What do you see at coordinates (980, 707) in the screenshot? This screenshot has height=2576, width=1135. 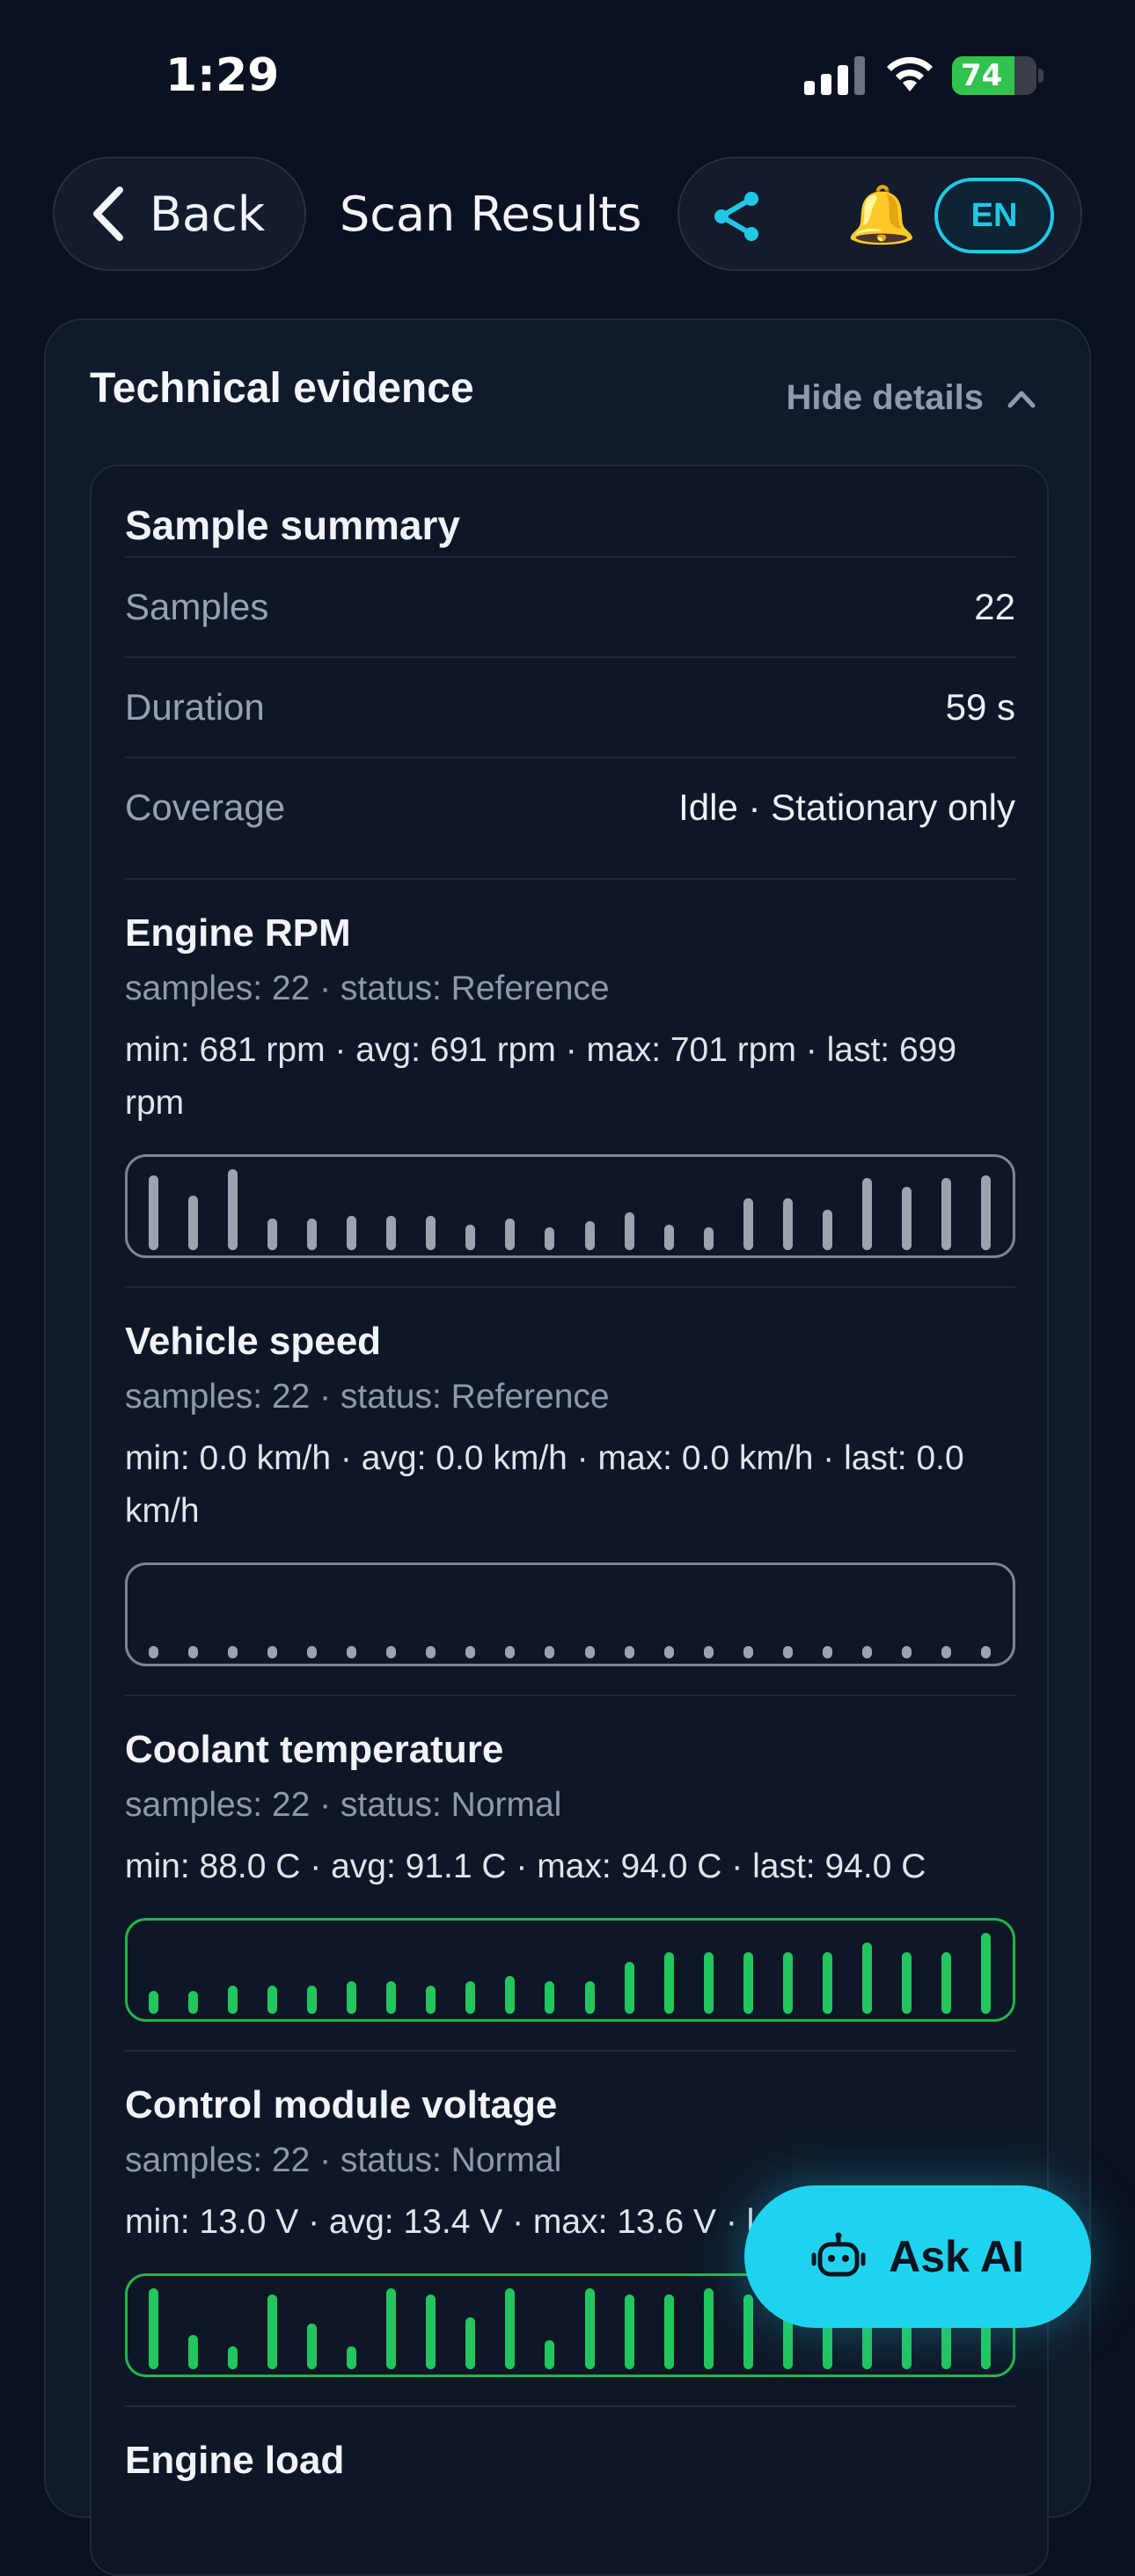 I see `summary-value: 59 s` at bounding box center [980, 707].